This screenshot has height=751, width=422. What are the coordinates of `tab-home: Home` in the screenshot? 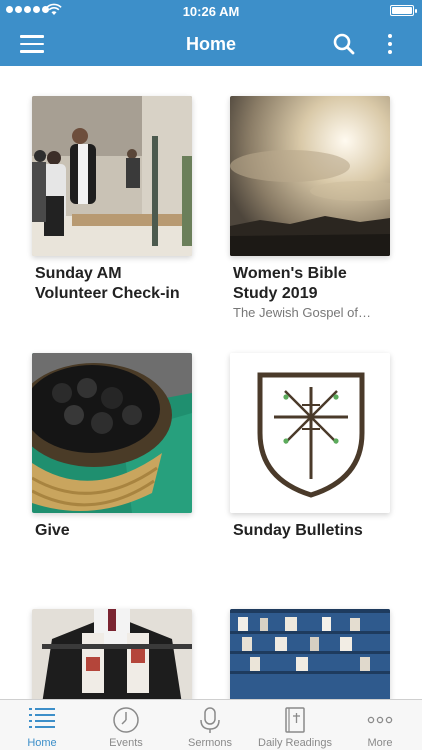 It's located at (42, 725).